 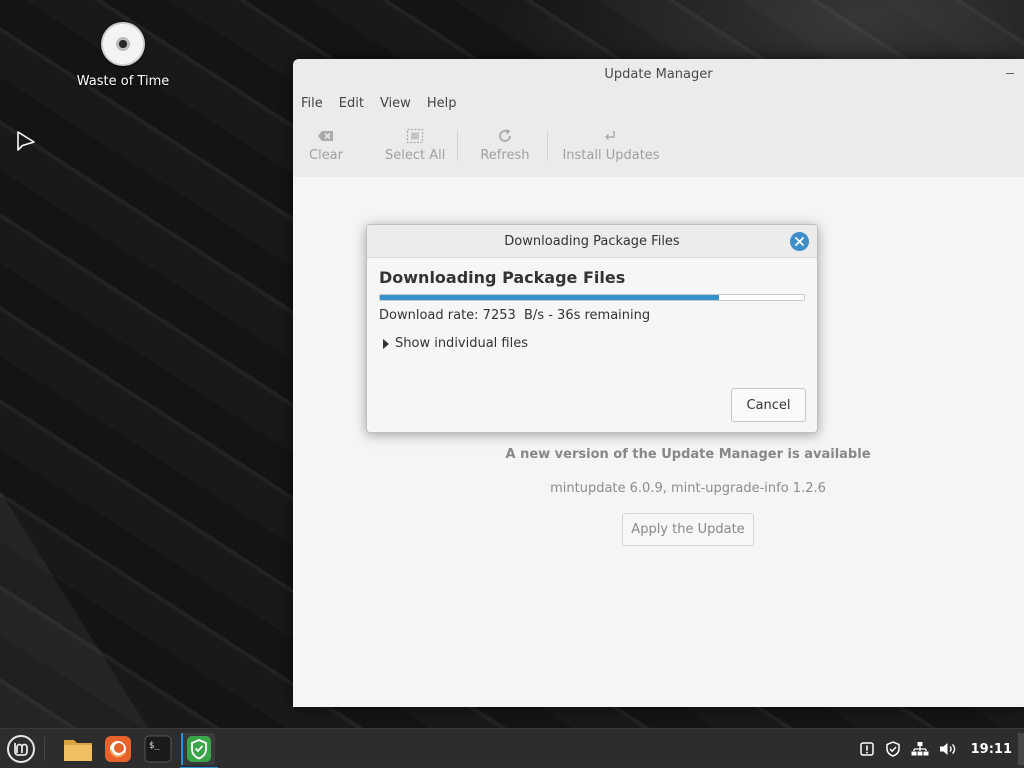 I want to click on panel-divider, so click(x=44, y=749).